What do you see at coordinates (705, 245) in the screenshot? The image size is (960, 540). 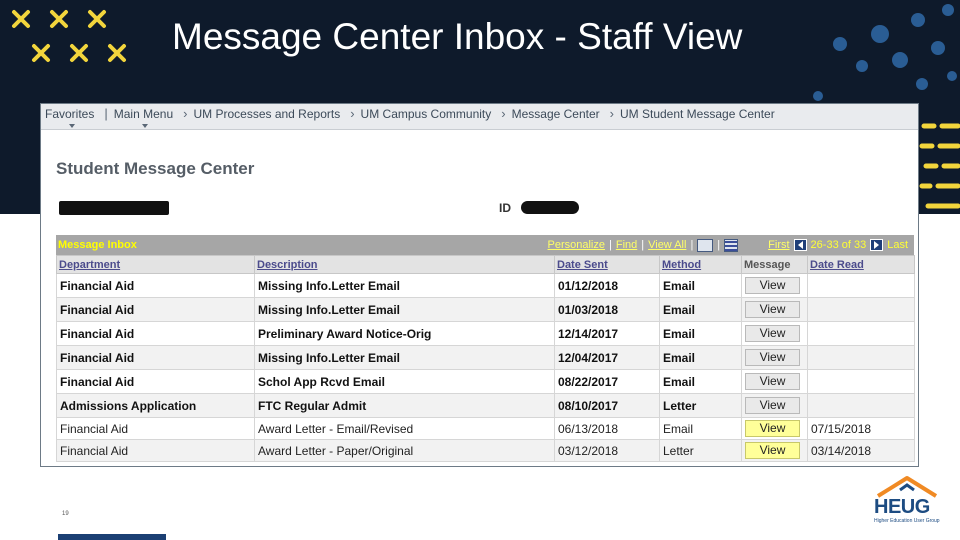 I see `zoom-grid-icon` at bounding box center [705, 245].